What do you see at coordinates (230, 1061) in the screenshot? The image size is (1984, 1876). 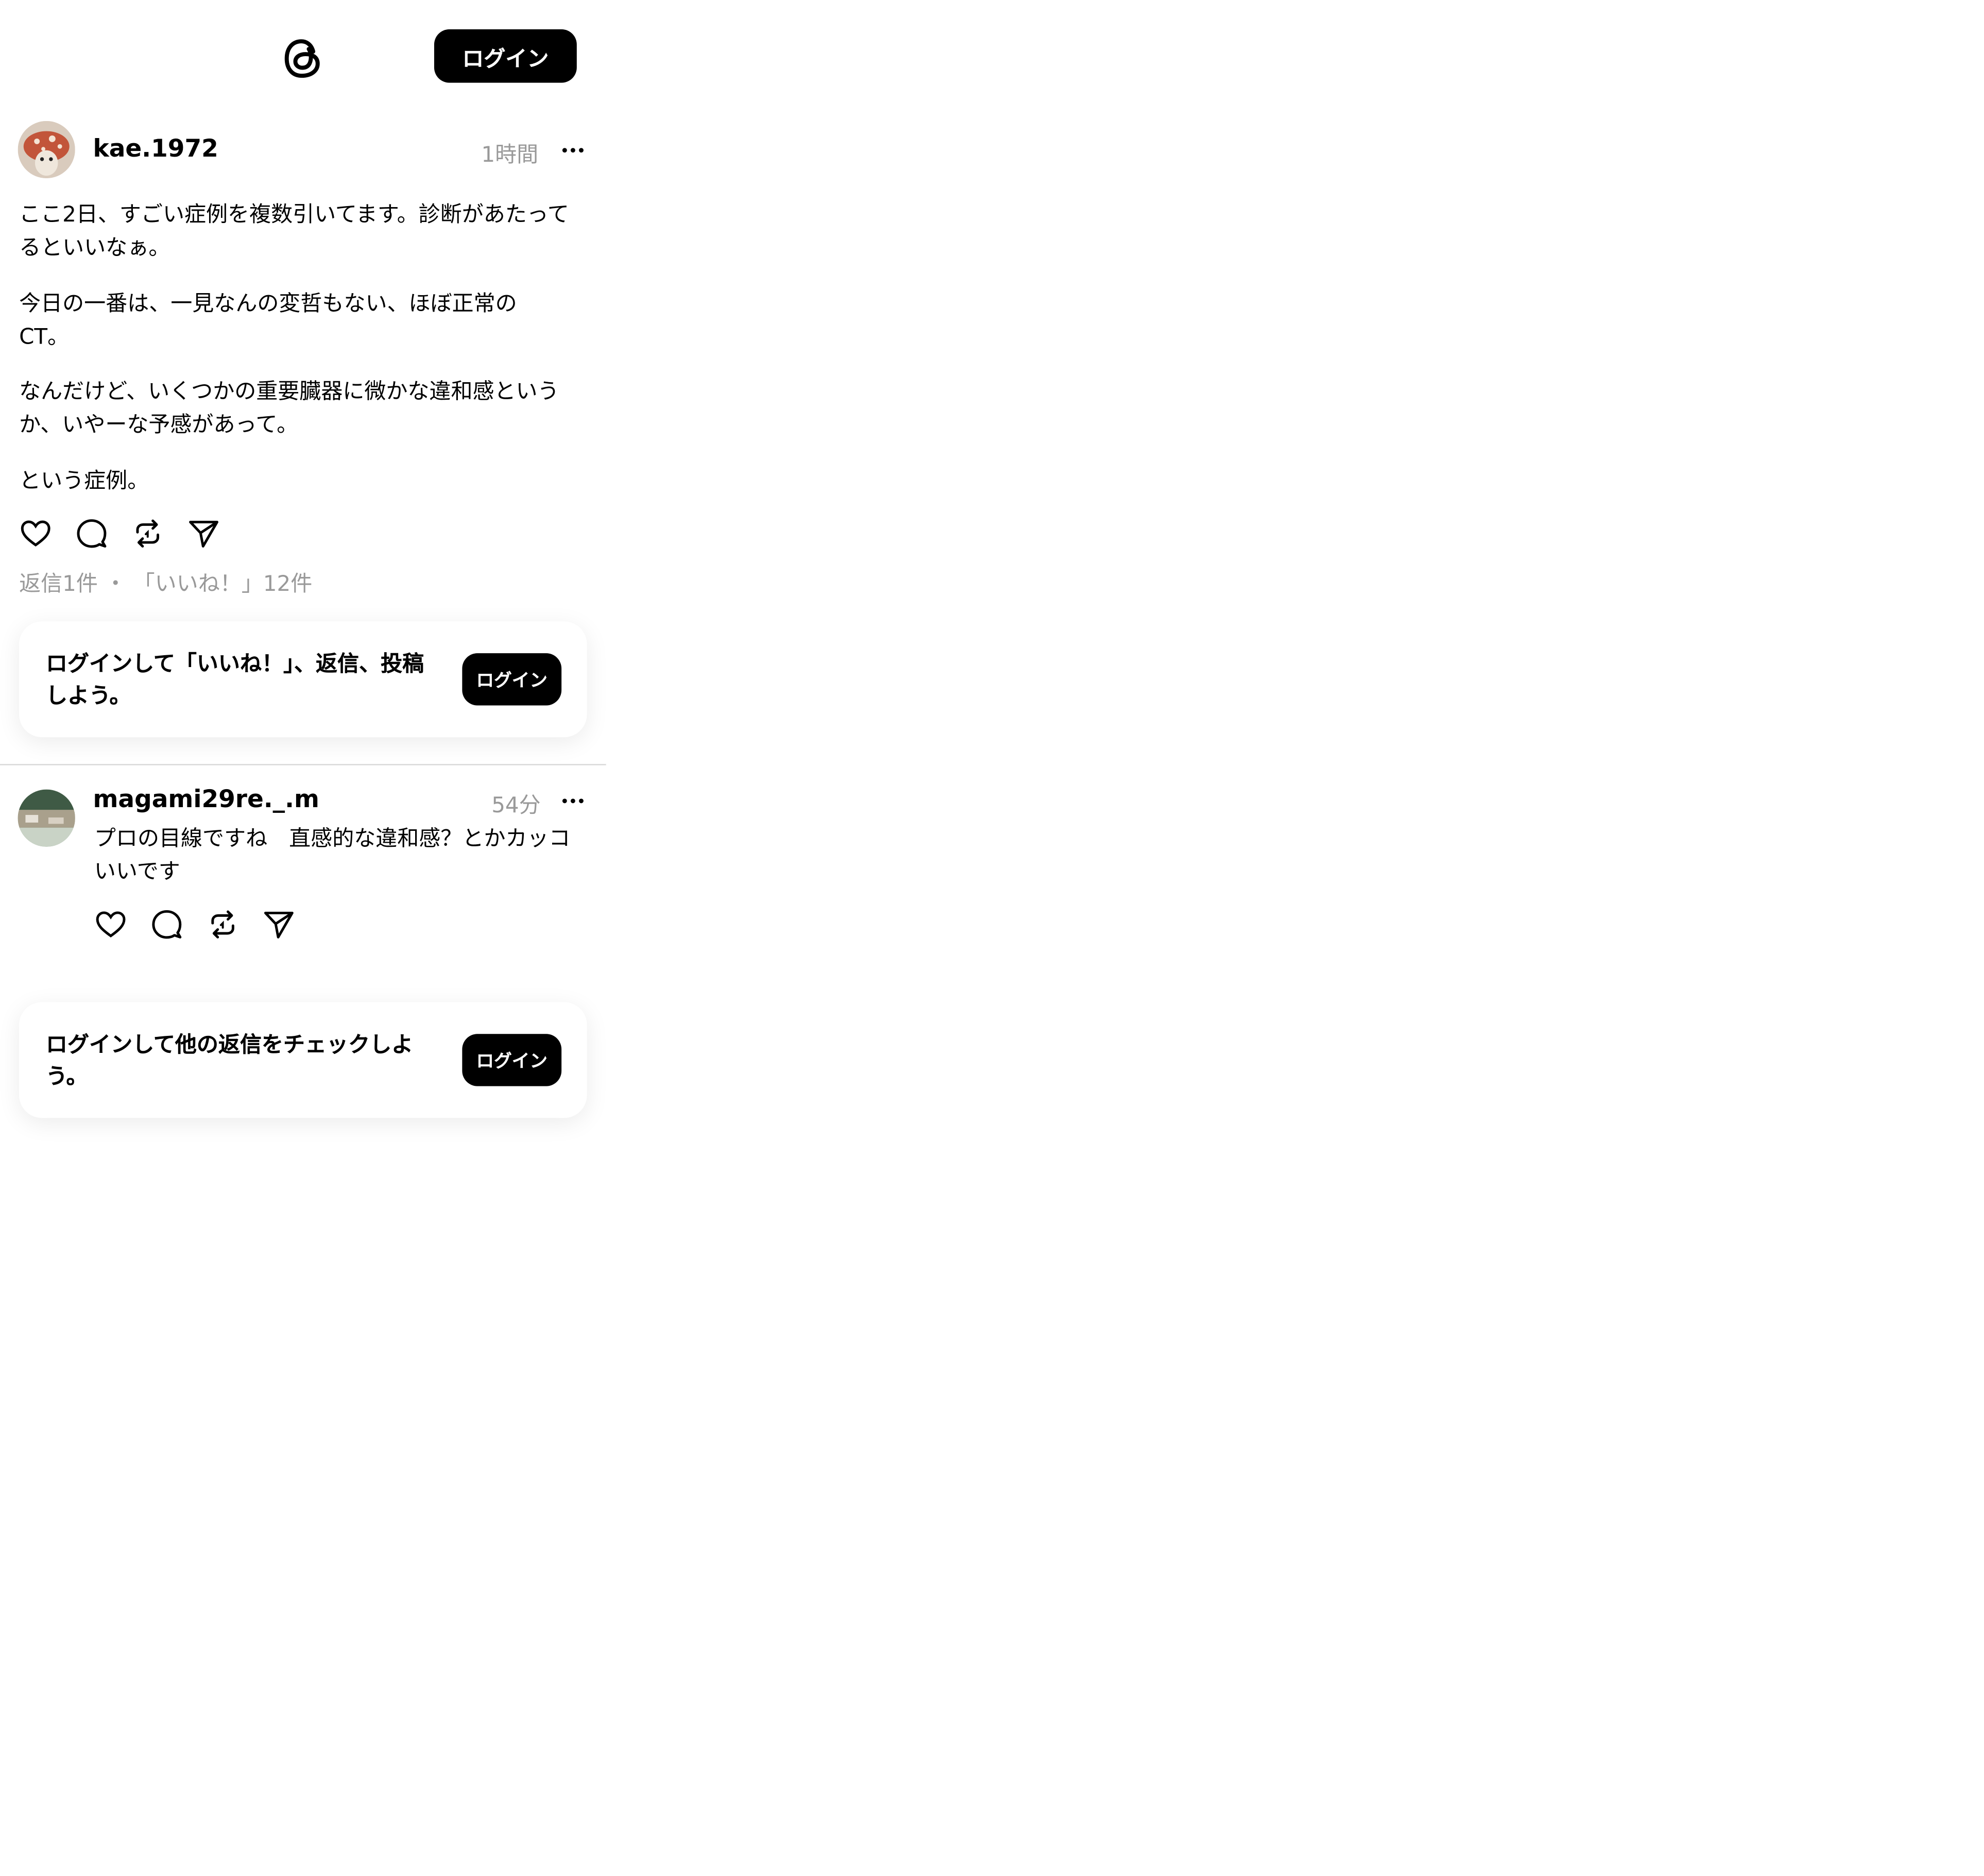 I see `login-prompt-text: ログインして他の返信をチェックしよう。` at bounding box center [230, 1061].